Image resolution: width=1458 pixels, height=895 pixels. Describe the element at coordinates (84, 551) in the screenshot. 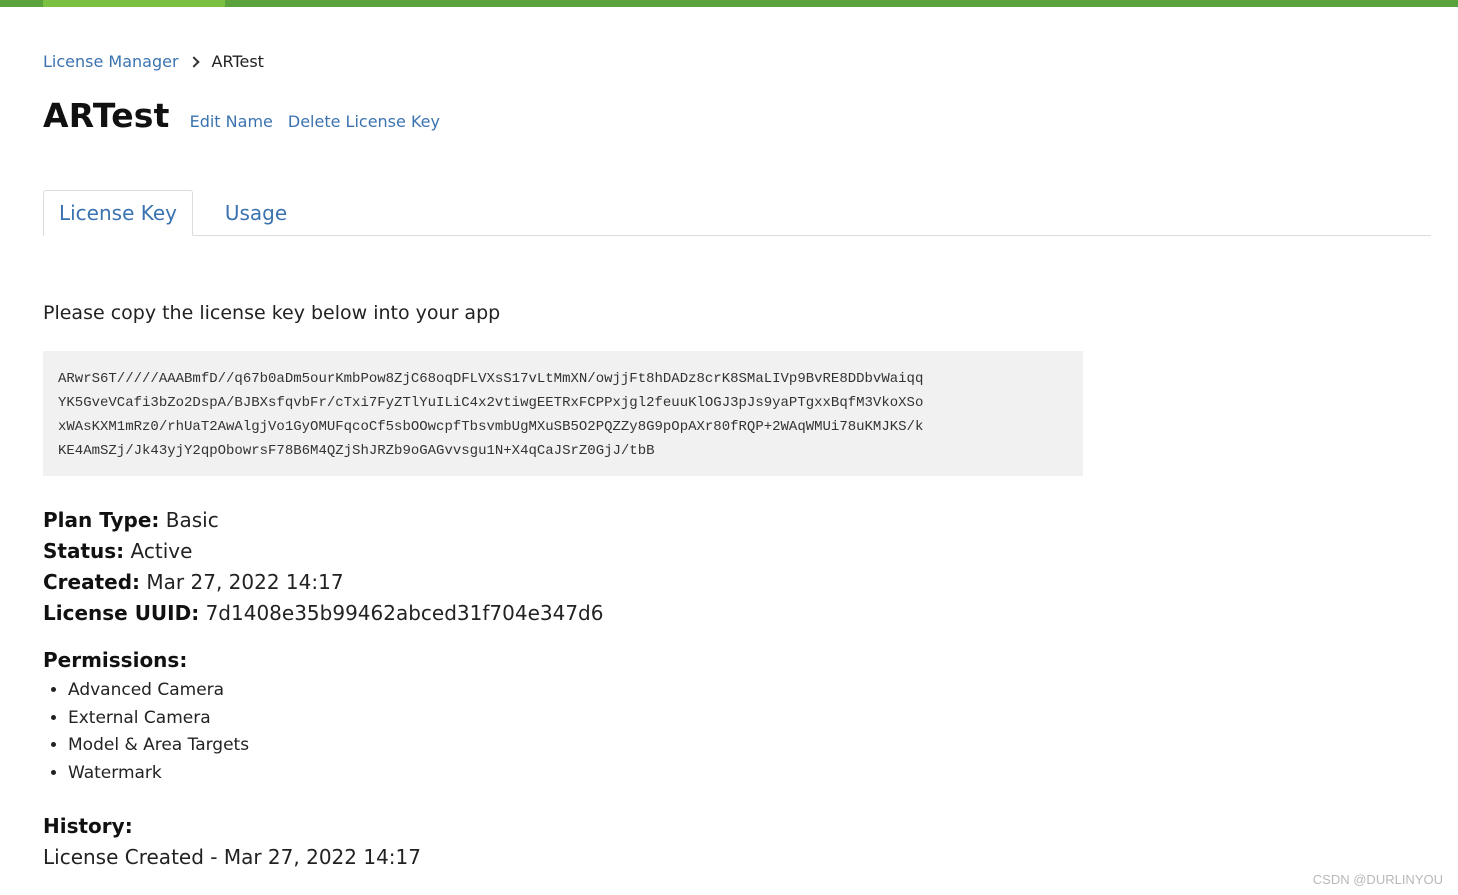

I see `status-label: Status:` at that location.